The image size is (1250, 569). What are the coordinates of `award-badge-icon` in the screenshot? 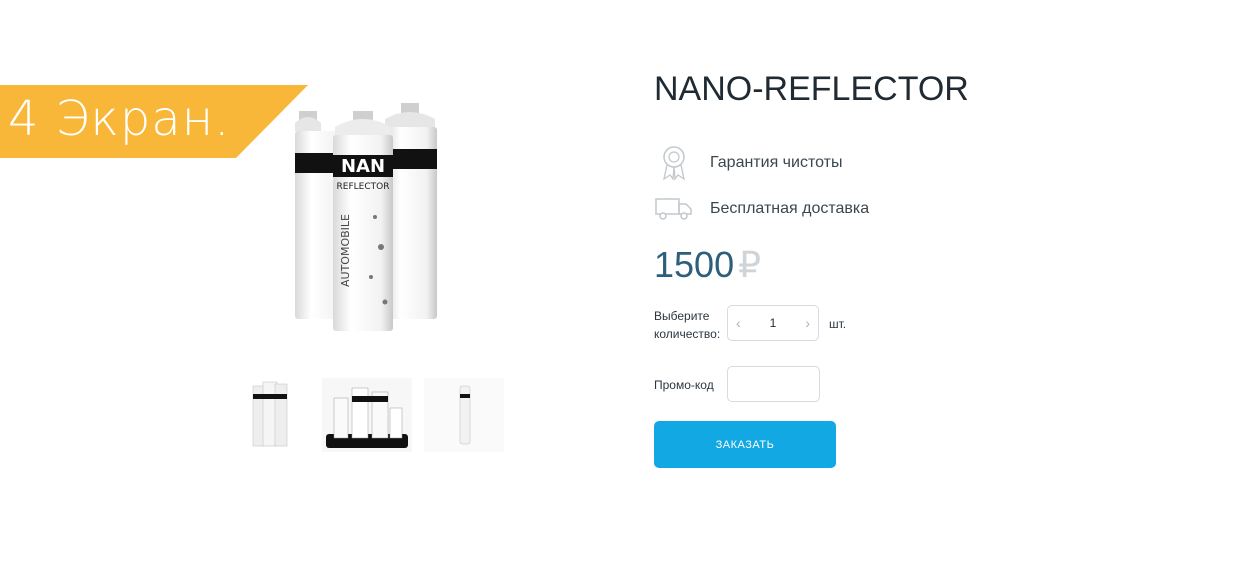 It's located at (674, 163).